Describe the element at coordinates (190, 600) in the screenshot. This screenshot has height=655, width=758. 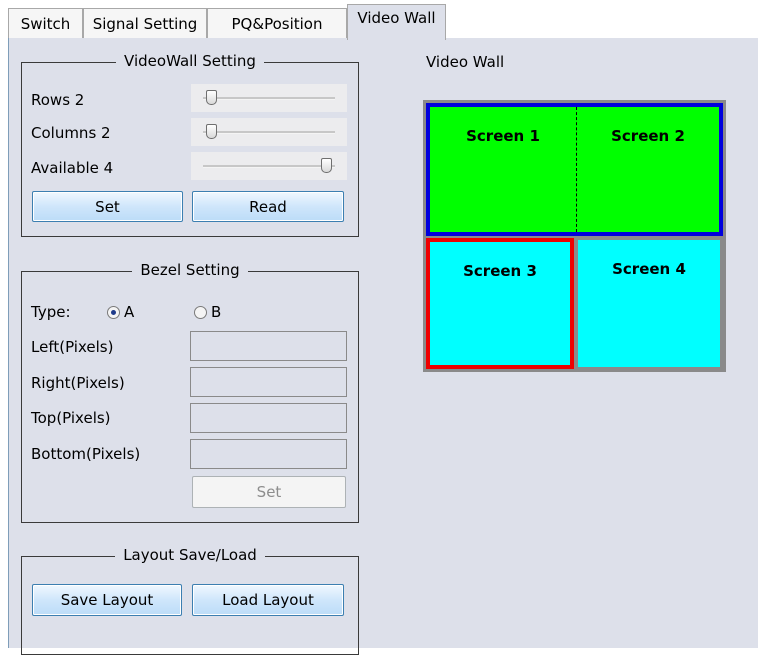
I see `layout-save-load-group: Layout Save/Load Save Layout Load Layout` at that location.